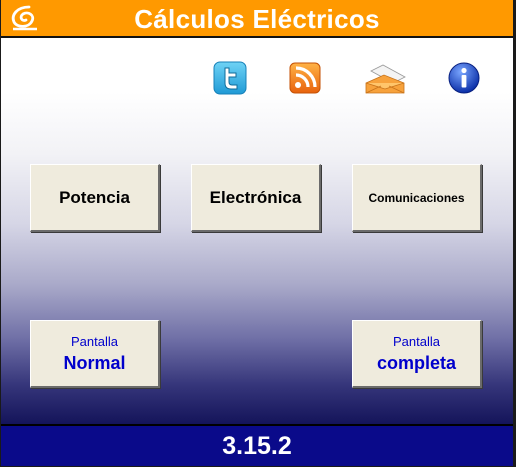  I want to click on electronica-button: Electrónica, so click(256, 198).